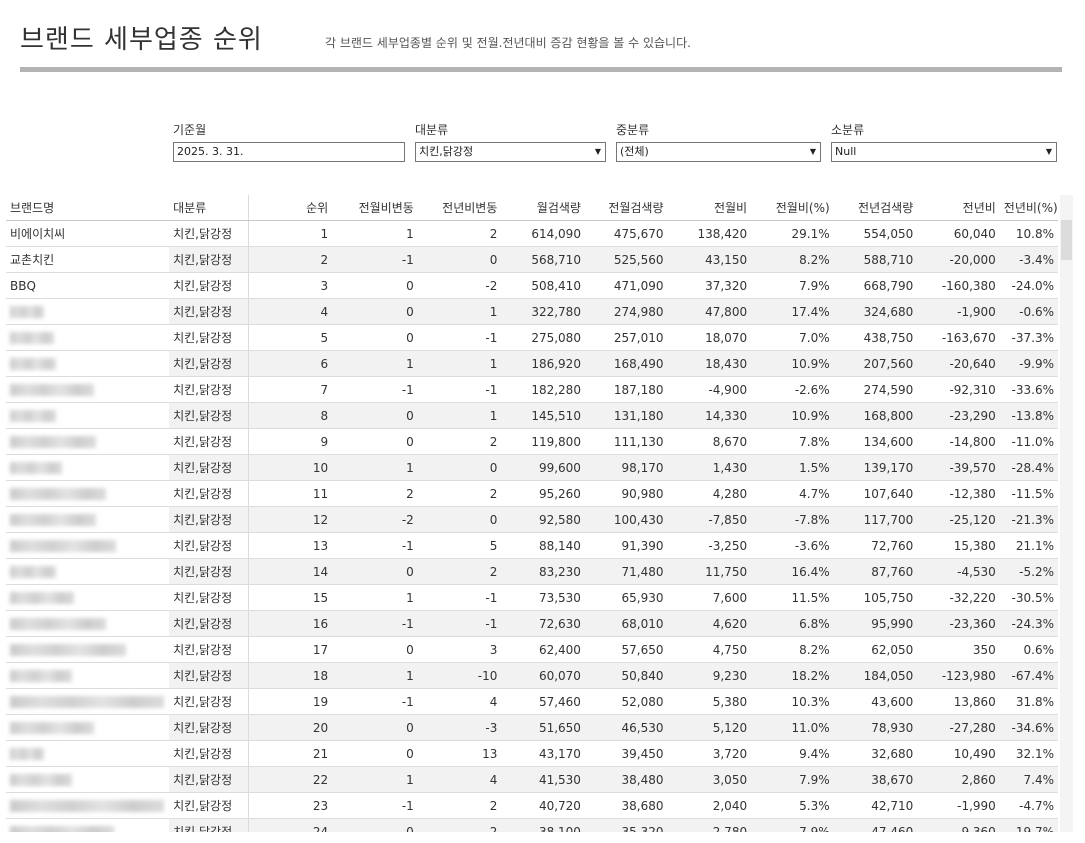 This screenshot has width=1085, height=843. I want to click on cell-value: 5, so click(459, 545).